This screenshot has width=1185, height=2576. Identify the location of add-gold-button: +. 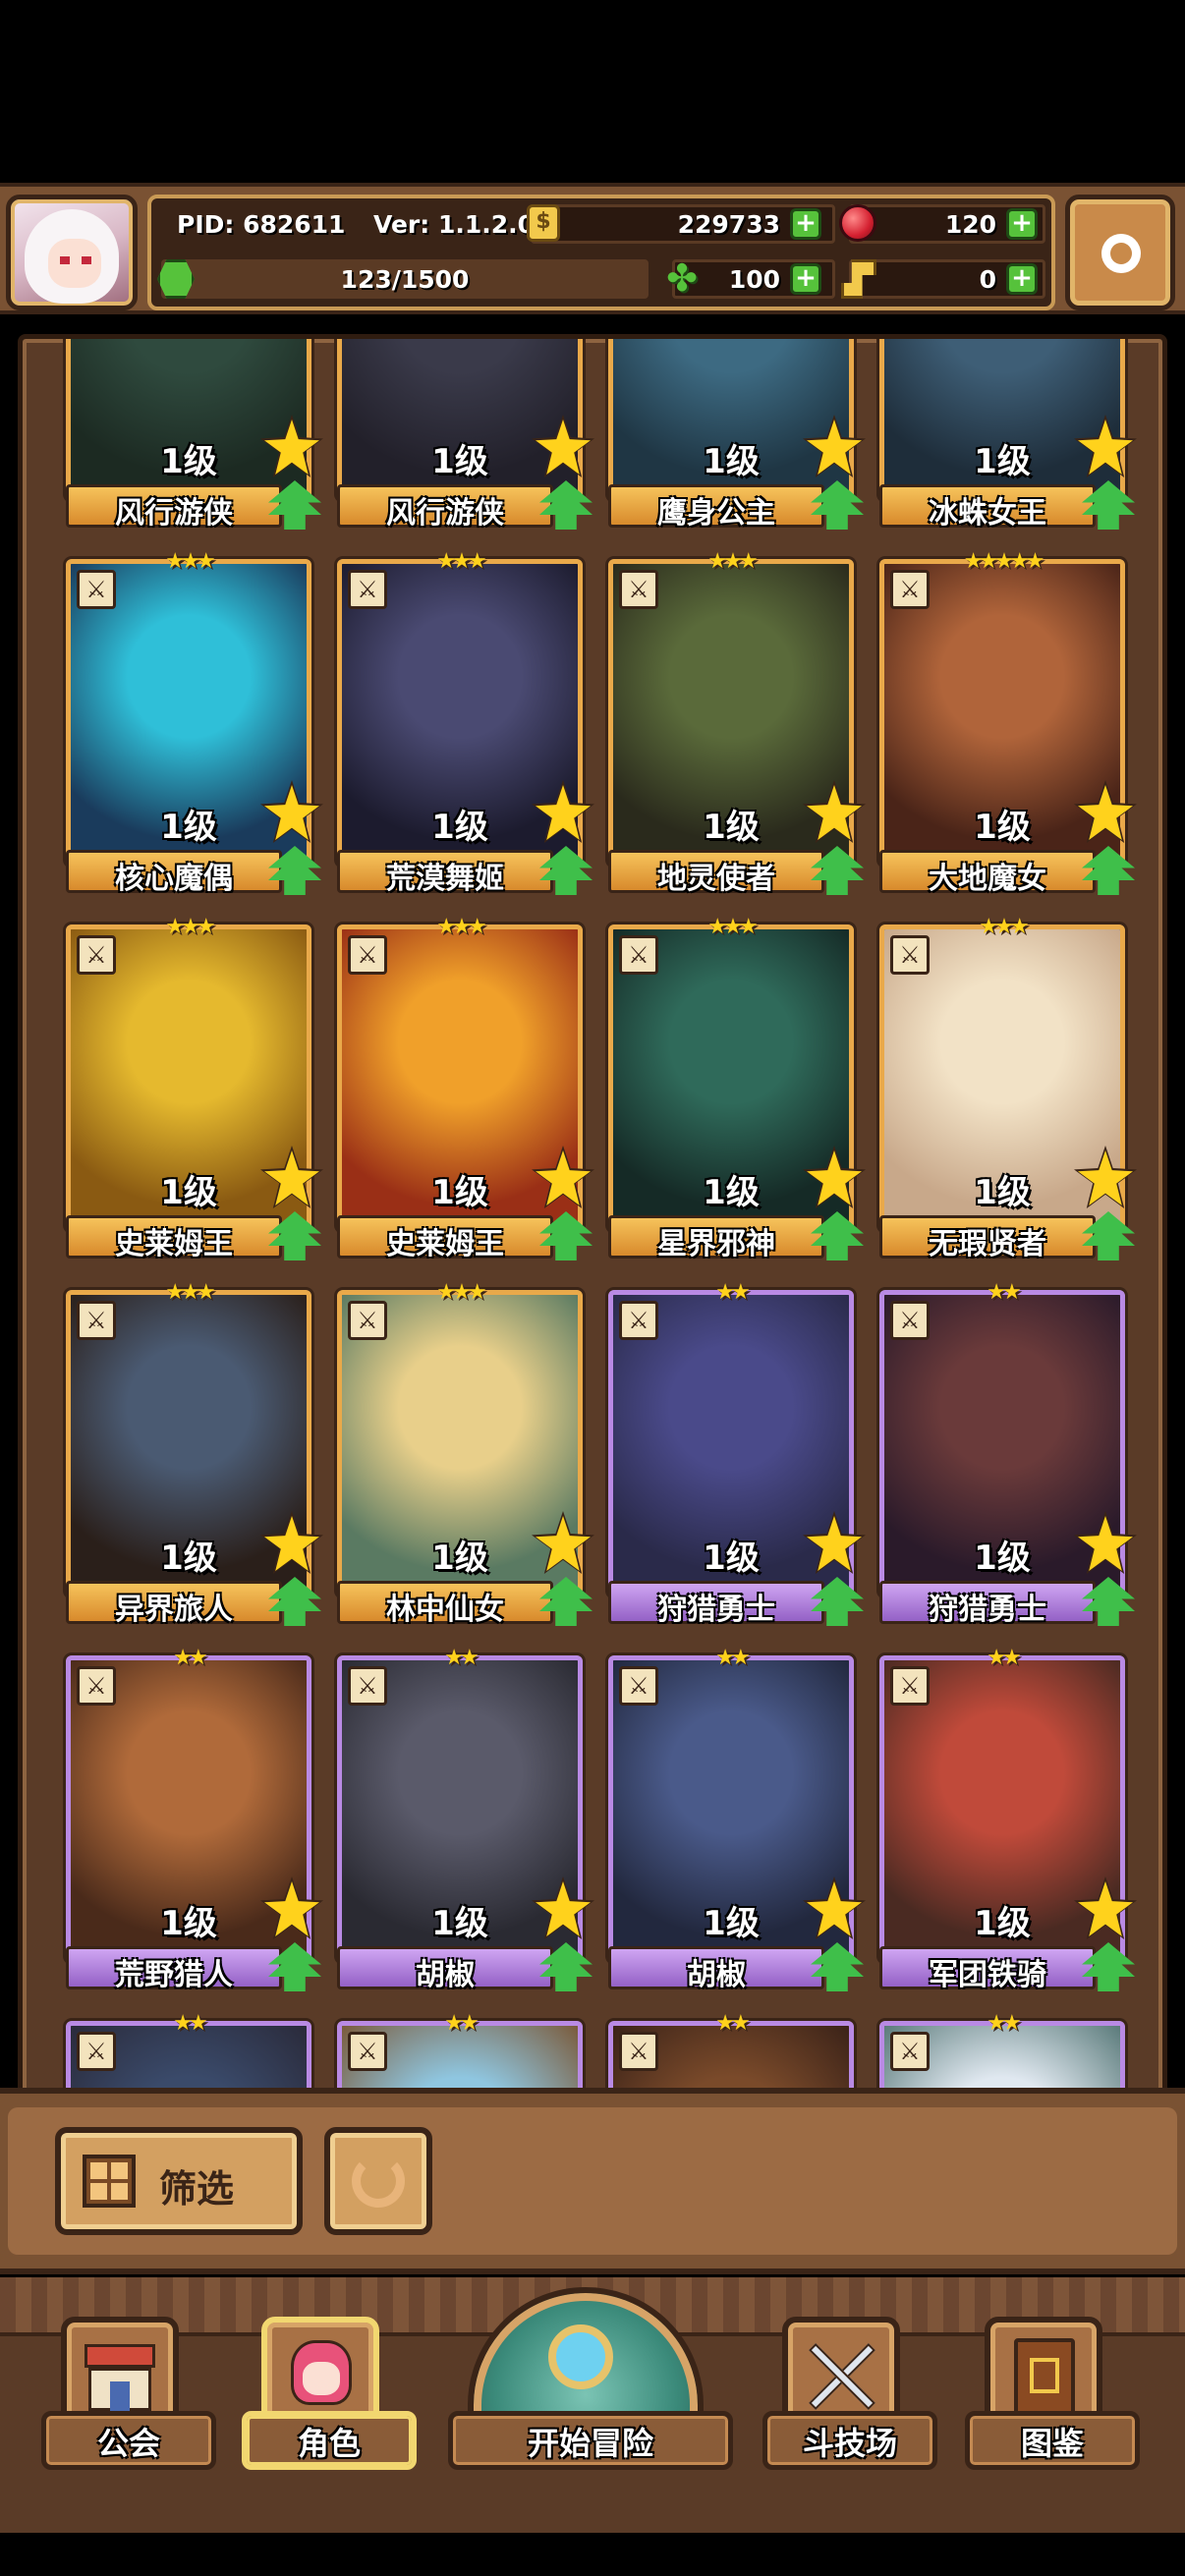
(806, 224).